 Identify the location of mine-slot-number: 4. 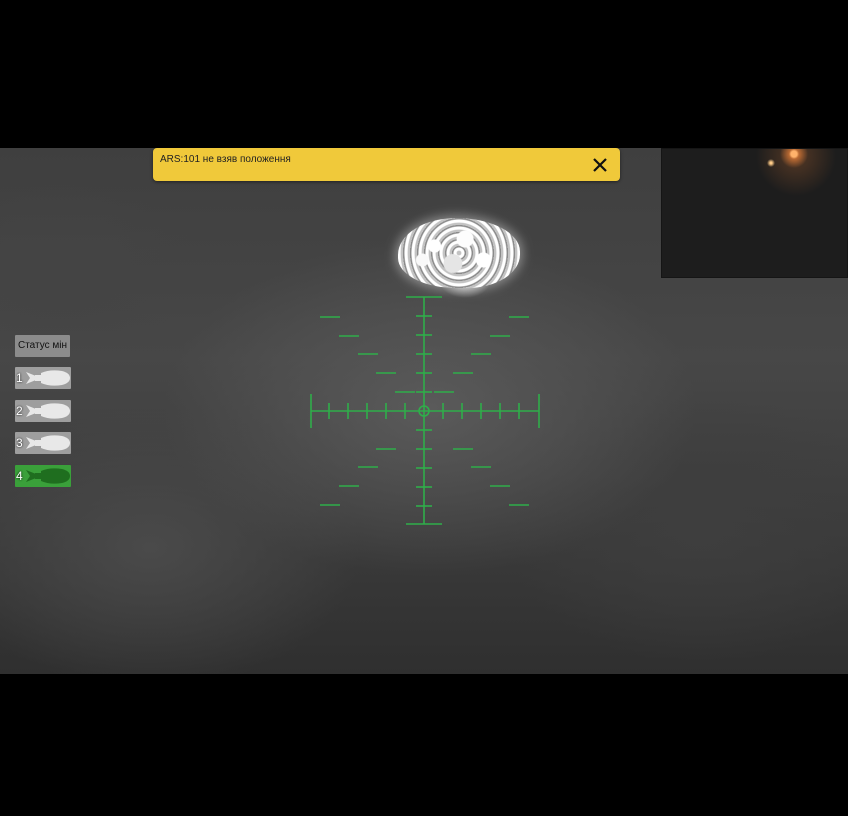
(19, 476).